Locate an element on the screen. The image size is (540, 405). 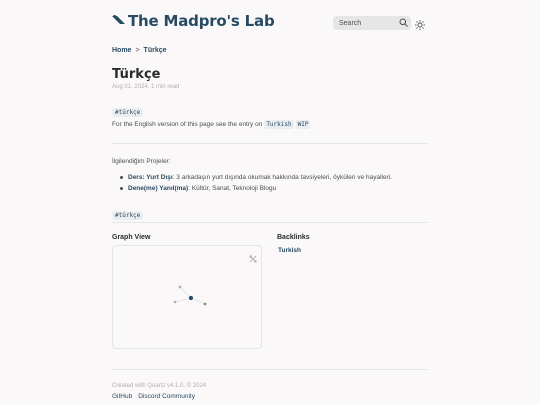
site-logo: The Madpro's Lab is located at coordinates (193, 21).